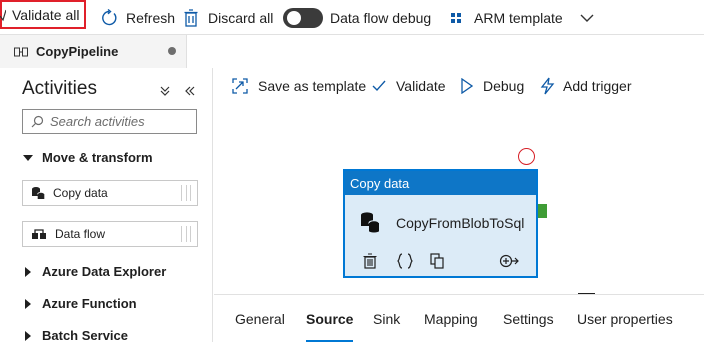 This screenshot has width=704, height=342. What do you see at coordinates (172, 51) in the screenshot?
I see `unsaved-indicator` at bounding box center [172, 51].